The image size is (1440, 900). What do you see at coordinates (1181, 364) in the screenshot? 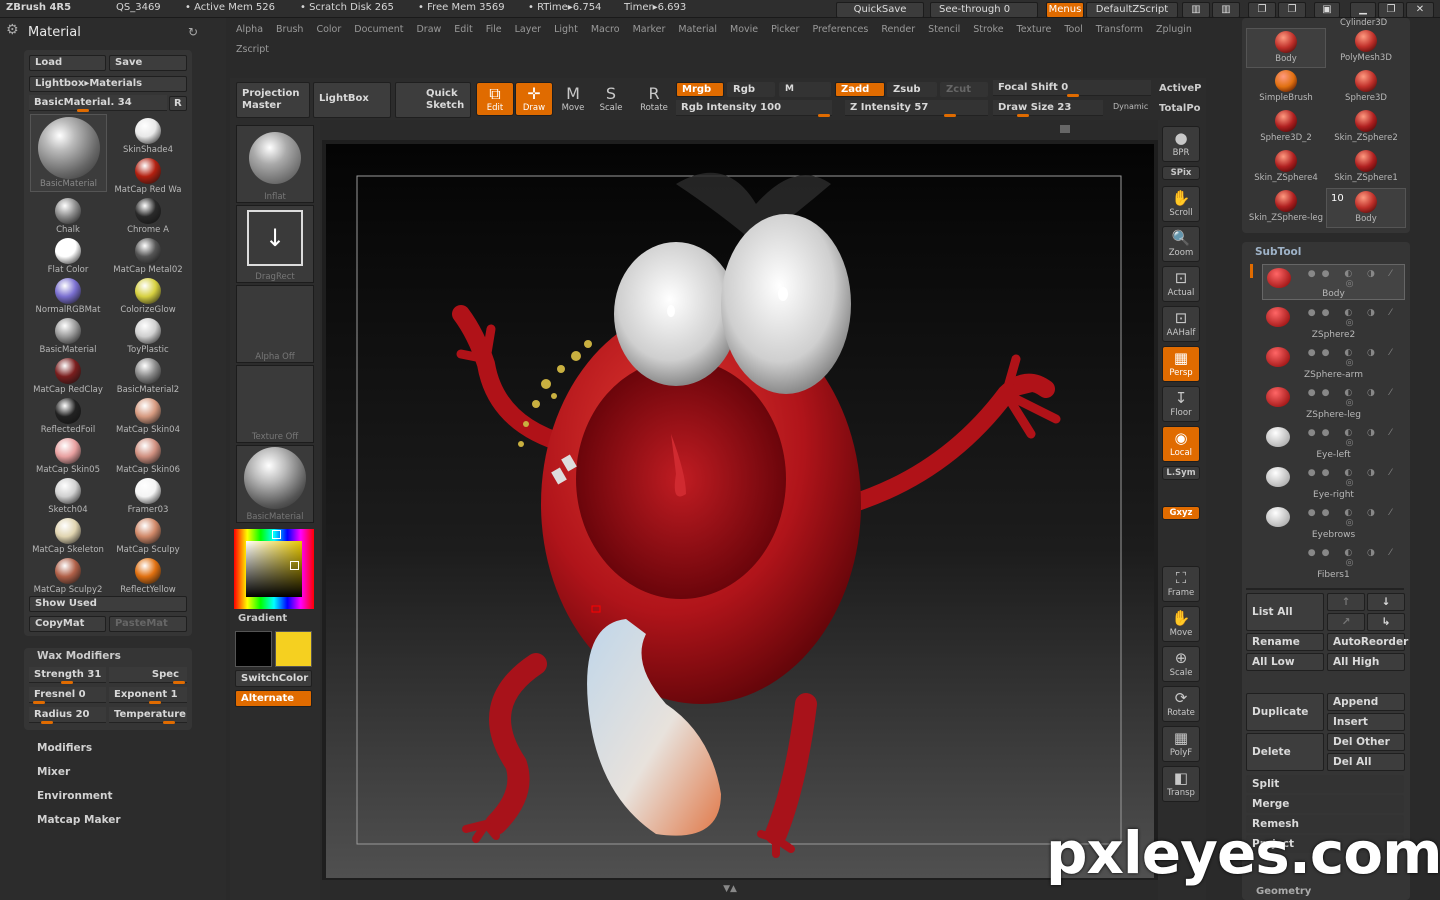
I see `shelf-persp-button: ▦ Persp` at bounding box center [1181, 364].